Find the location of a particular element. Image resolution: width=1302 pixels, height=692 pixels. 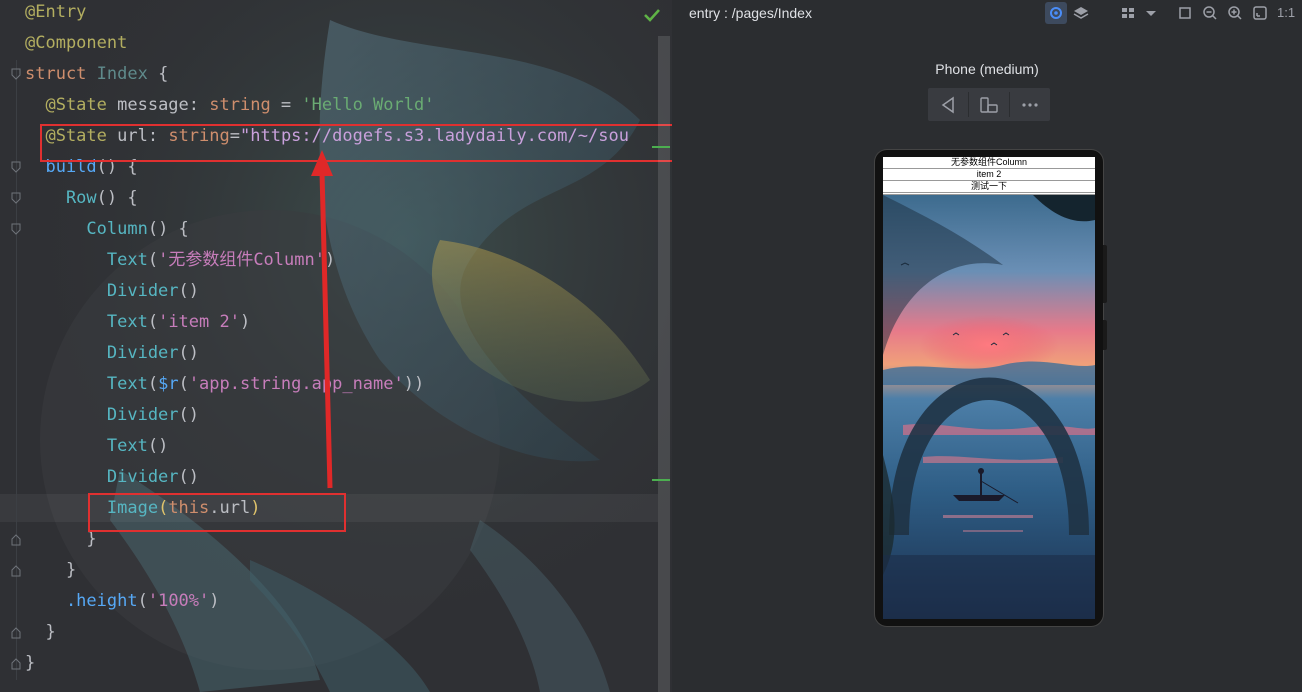

code-token: .height is located at coordinates (81, 601).